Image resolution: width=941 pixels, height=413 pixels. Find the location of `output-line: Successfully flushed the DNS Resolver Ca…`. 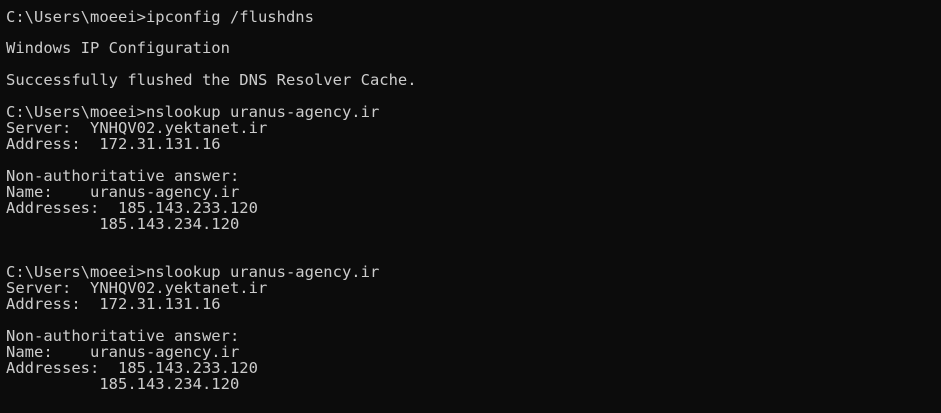

output-line: Successfully flushed the DNS Resolver Ca… is located at coordinates (211, 80).